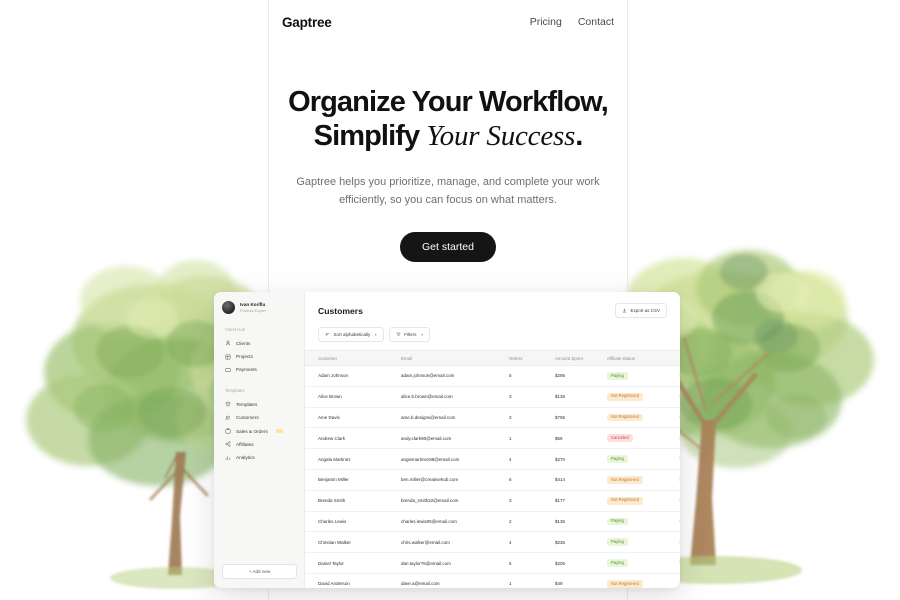 The image size is (900, 600). I want to click on column-header-email: Email, so click(455, 358).